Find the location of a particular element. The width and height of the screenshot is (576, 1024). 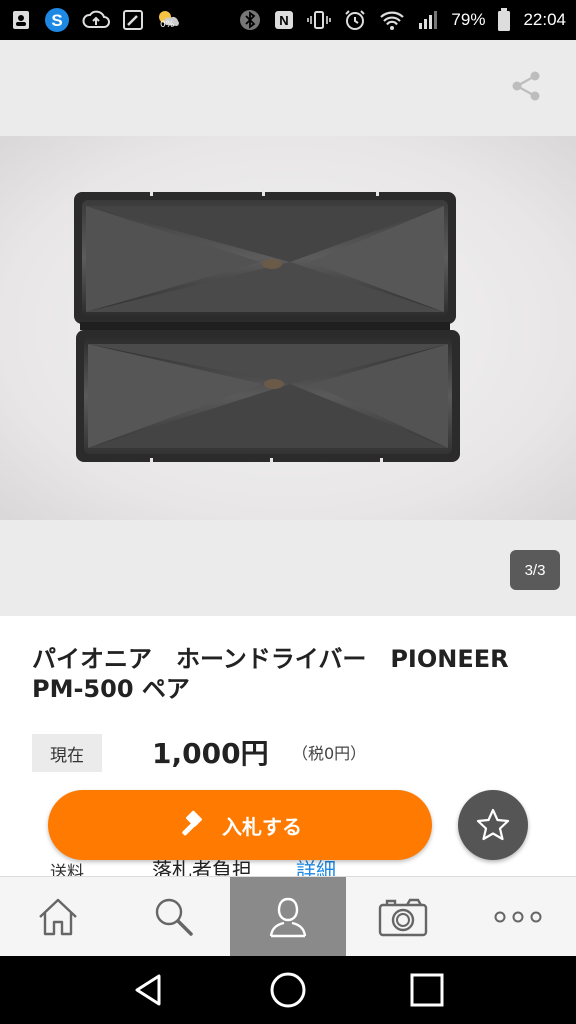

user-icon is located at coordinates (288, 917).